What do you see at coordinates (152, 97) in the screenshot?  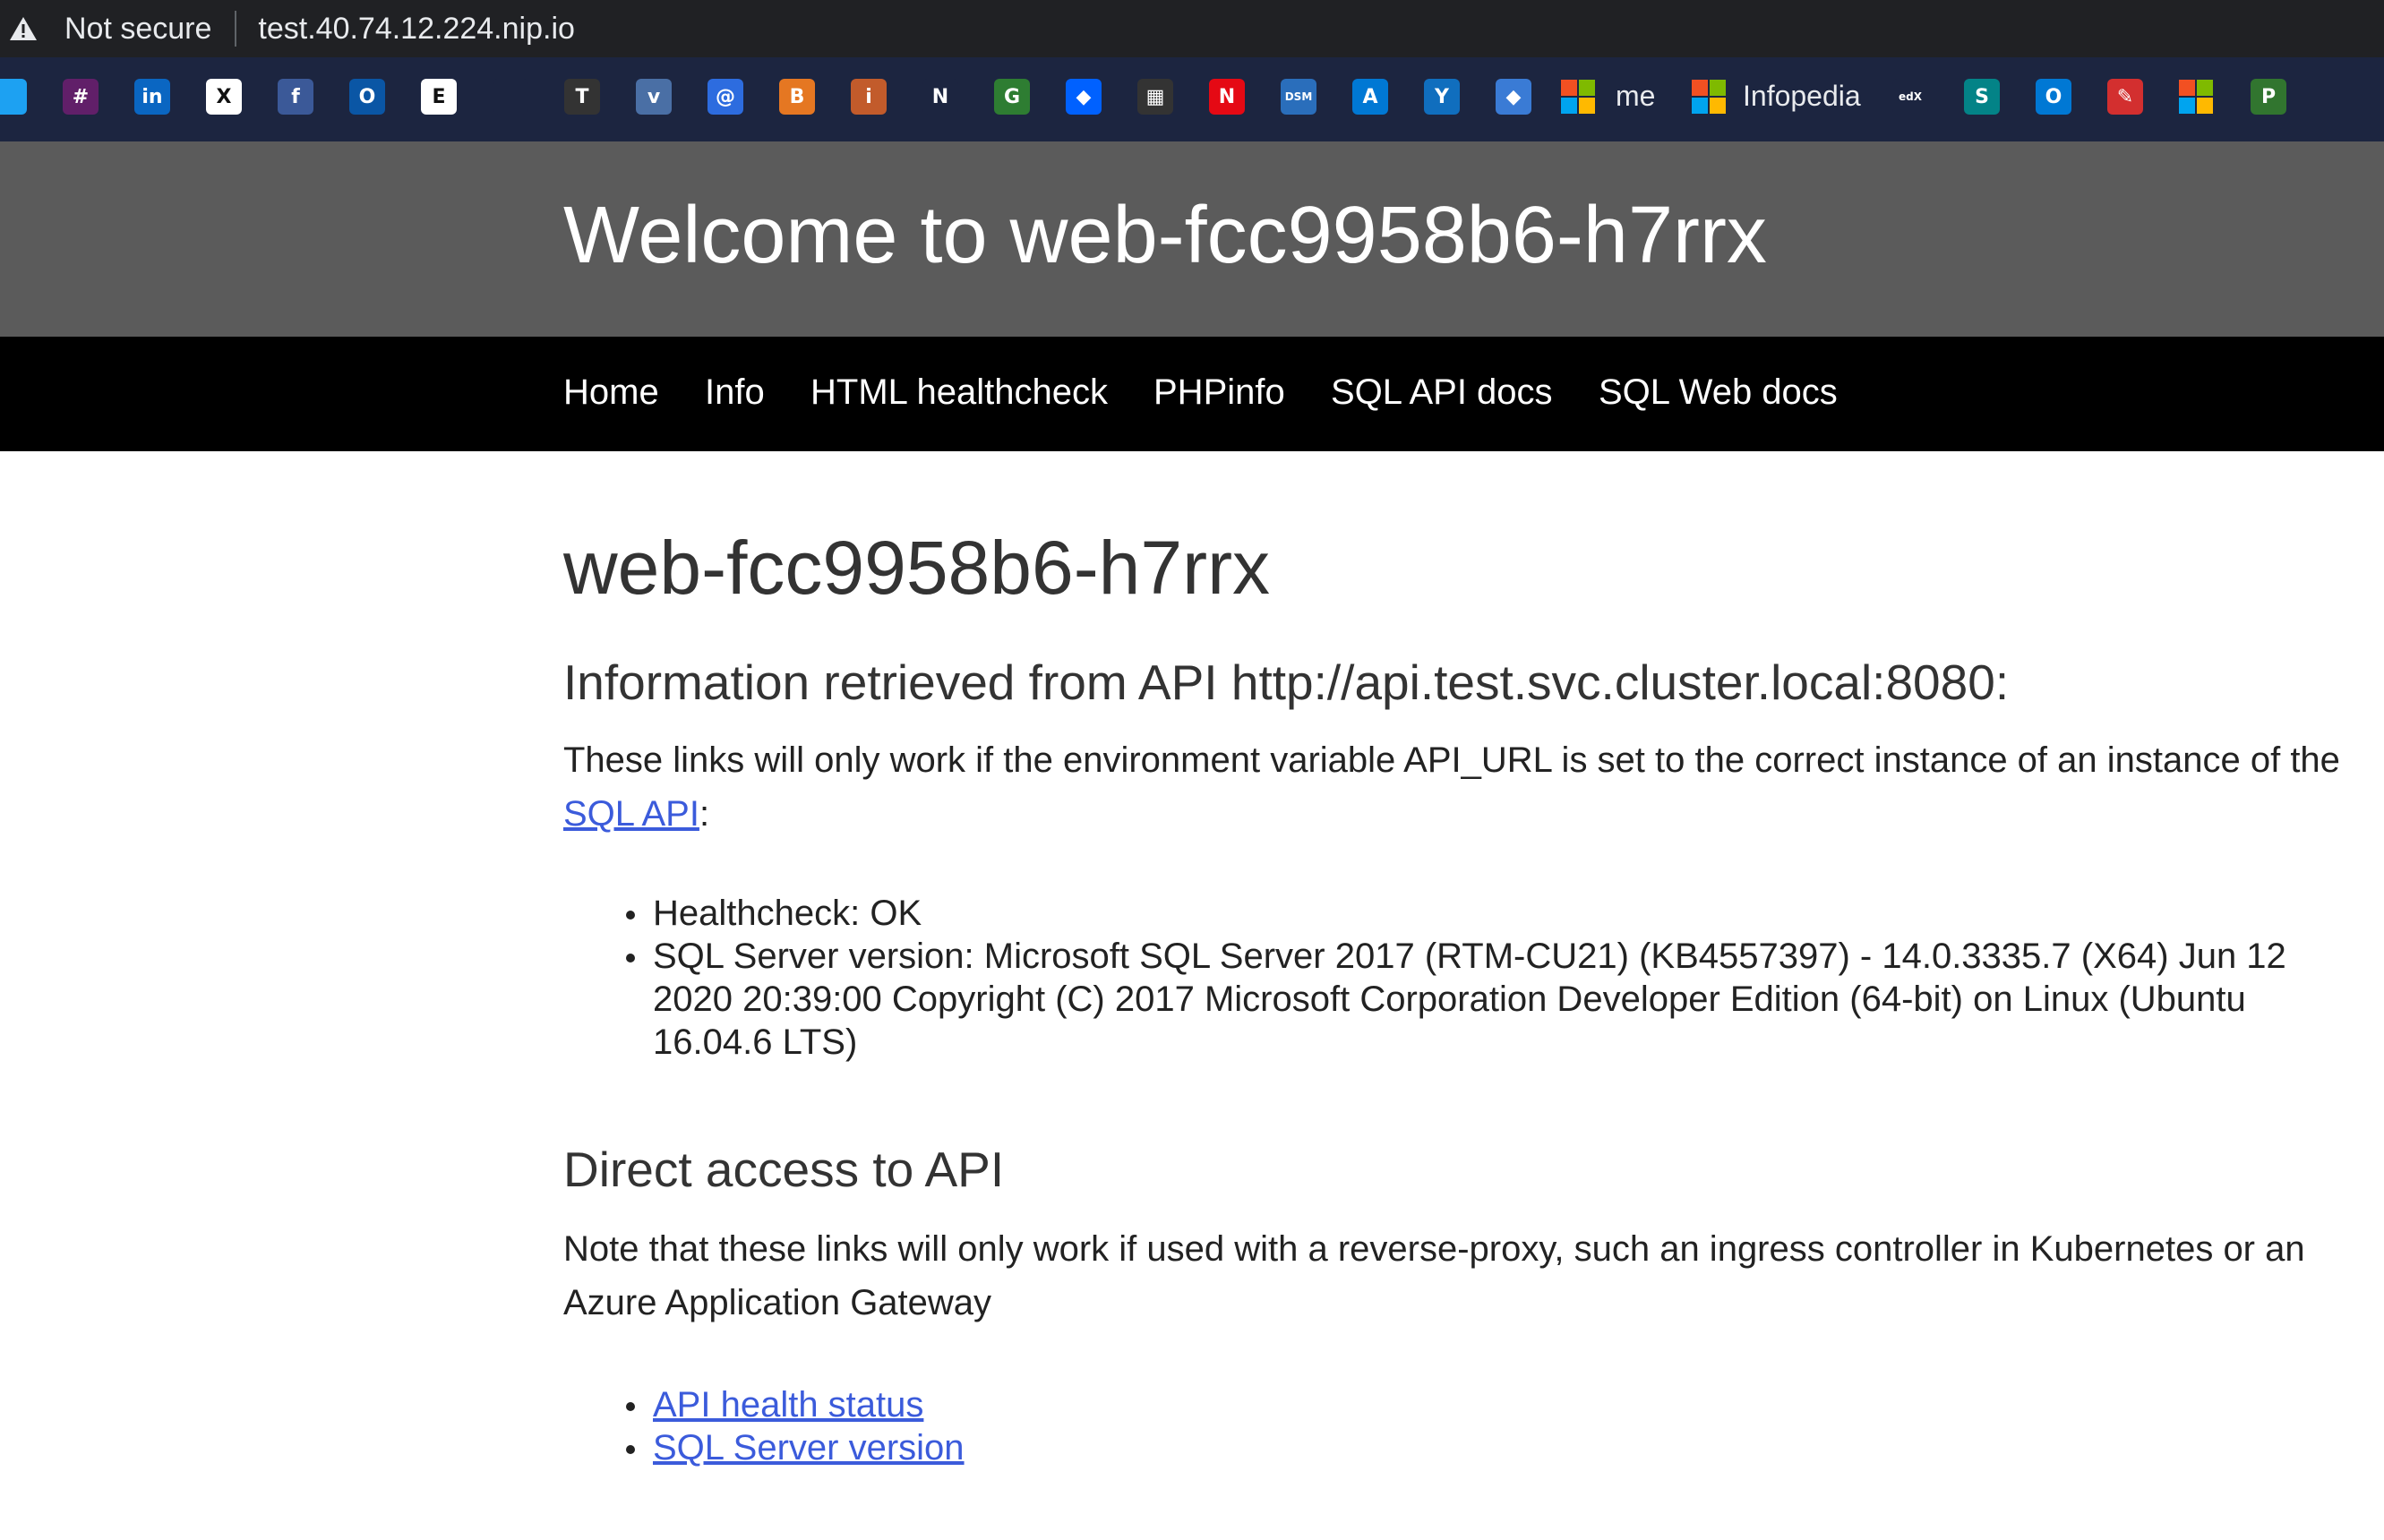 I see `linkedin-icon: in` at bounding box center [152, 97].